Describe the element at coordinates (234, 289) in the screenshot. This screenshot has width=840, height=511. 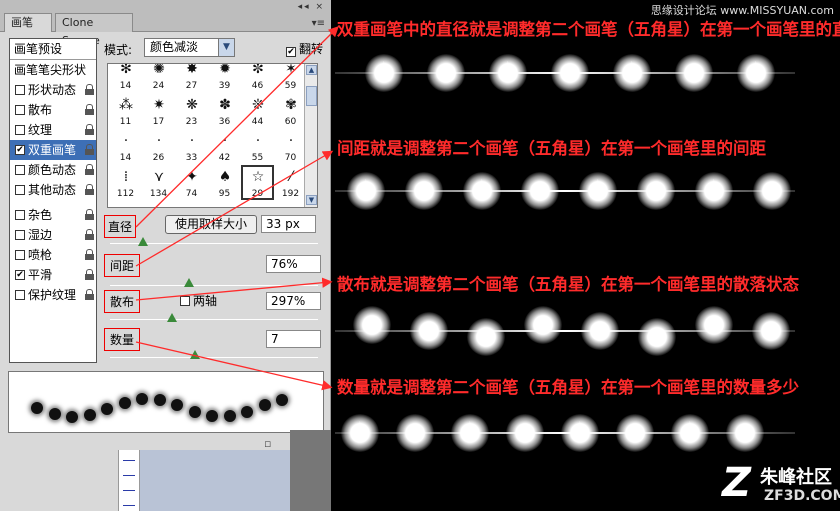
I see `arrow-scatter` at that location.